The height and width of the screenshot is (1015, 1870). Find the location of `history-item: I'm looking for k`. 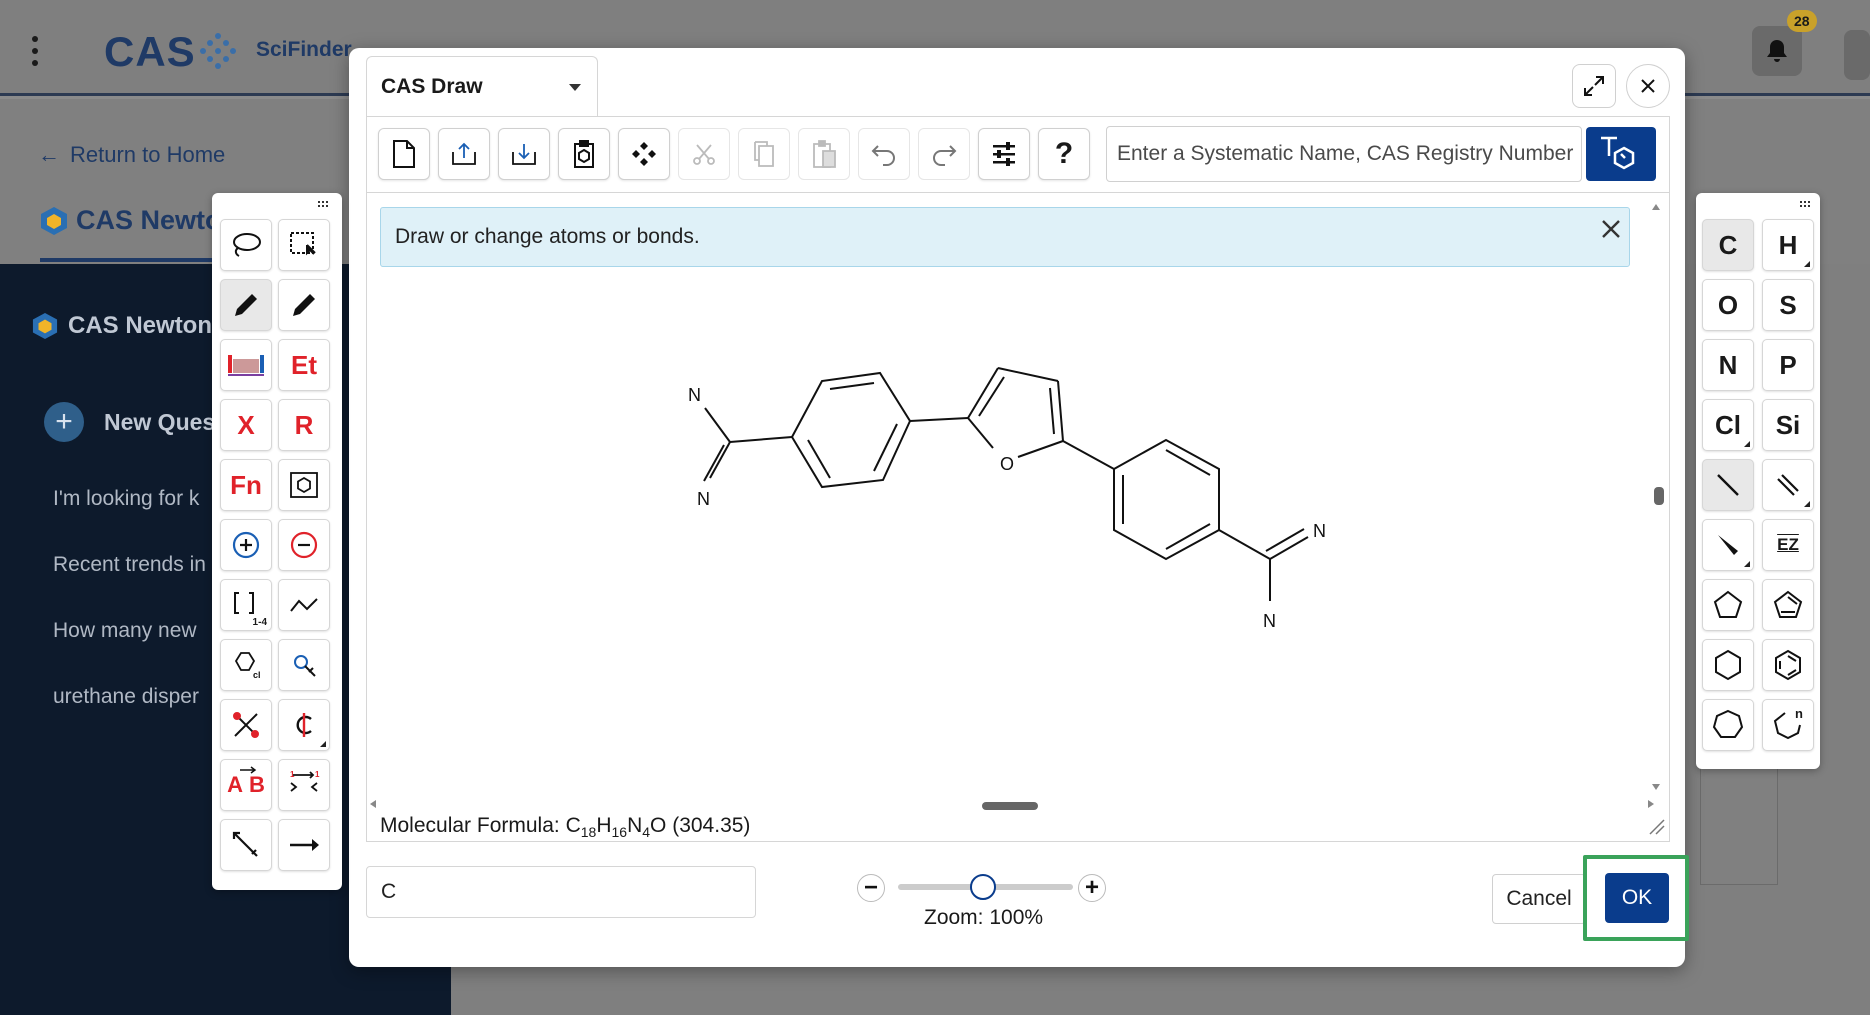

history-item: I'm looking for k is located at coordinates (126, 499).